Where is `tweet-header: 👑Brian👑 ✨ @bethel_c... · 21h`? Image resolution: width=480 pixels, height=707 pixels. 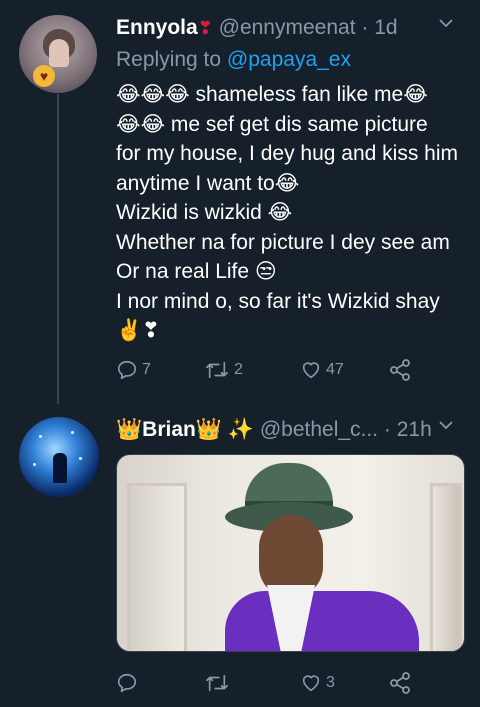
tweet-header: 👑Brian👑 ✨ @bethel_c... · 21h is located at coordinates (293, 432).